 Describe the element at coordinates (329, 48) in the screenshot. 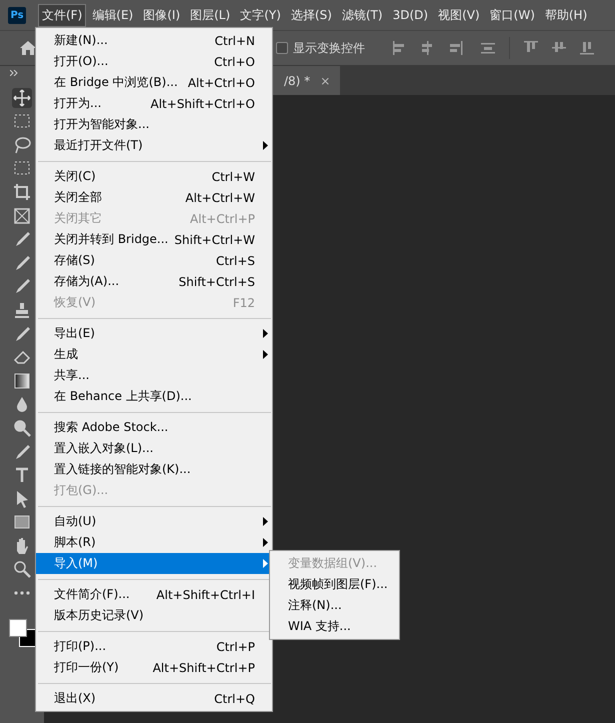

I see `checkbox-label: 显示变换控件` at that location.